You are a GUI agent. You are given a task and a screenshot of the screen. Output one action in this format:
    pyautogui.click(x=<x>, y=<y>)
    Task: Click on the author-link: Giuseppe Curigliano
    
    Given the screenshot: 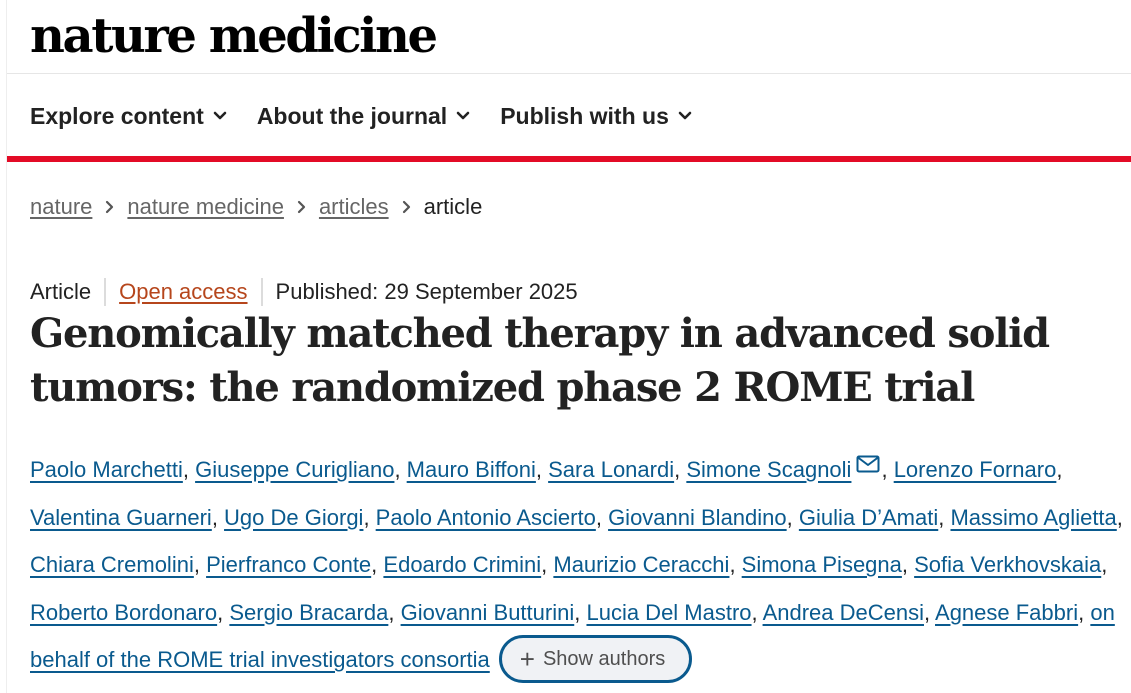 What is the action you would take?
    pyautogui.click(x=294, y=469)
    